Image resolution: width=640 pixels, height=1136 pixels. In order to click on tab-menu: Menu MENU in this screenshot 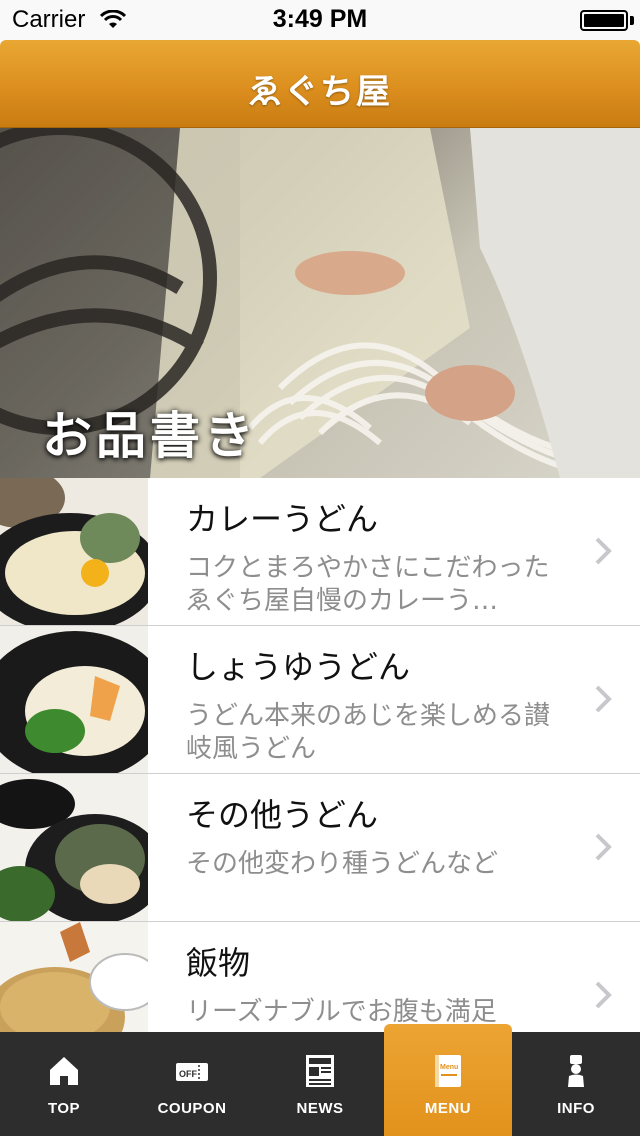, I will do `click(448, 1080)`.